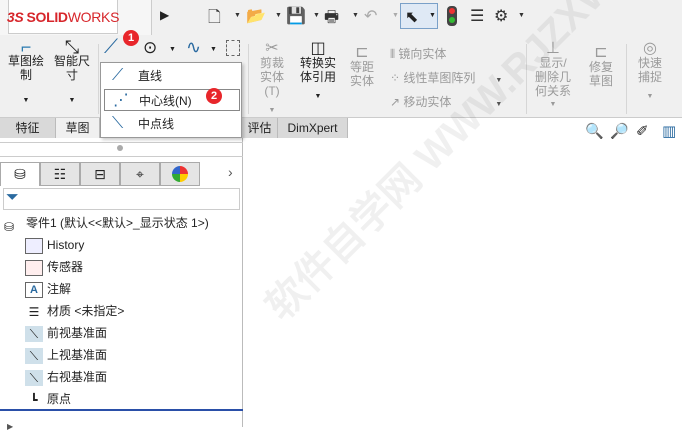 The height and width of the screenshot is (431, 682). I want to click on tree-item-label: 右视基准面, so click(77, 377).